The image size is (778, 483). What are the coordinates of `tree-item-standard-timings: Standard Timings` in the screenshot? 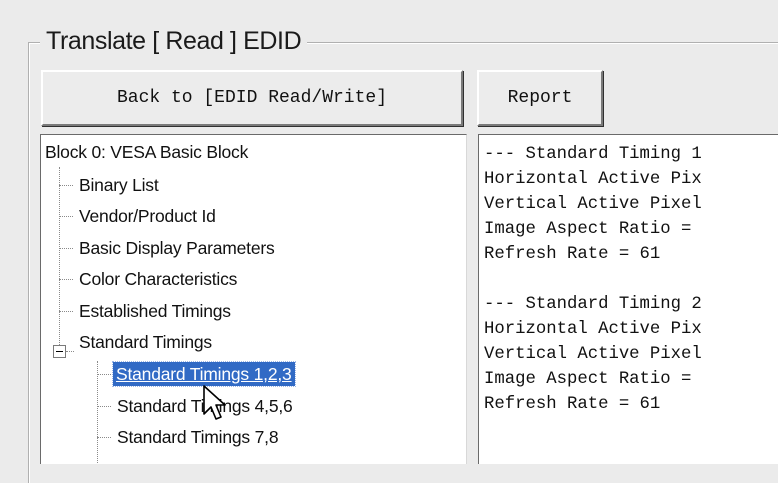 It's located at (145, 342).